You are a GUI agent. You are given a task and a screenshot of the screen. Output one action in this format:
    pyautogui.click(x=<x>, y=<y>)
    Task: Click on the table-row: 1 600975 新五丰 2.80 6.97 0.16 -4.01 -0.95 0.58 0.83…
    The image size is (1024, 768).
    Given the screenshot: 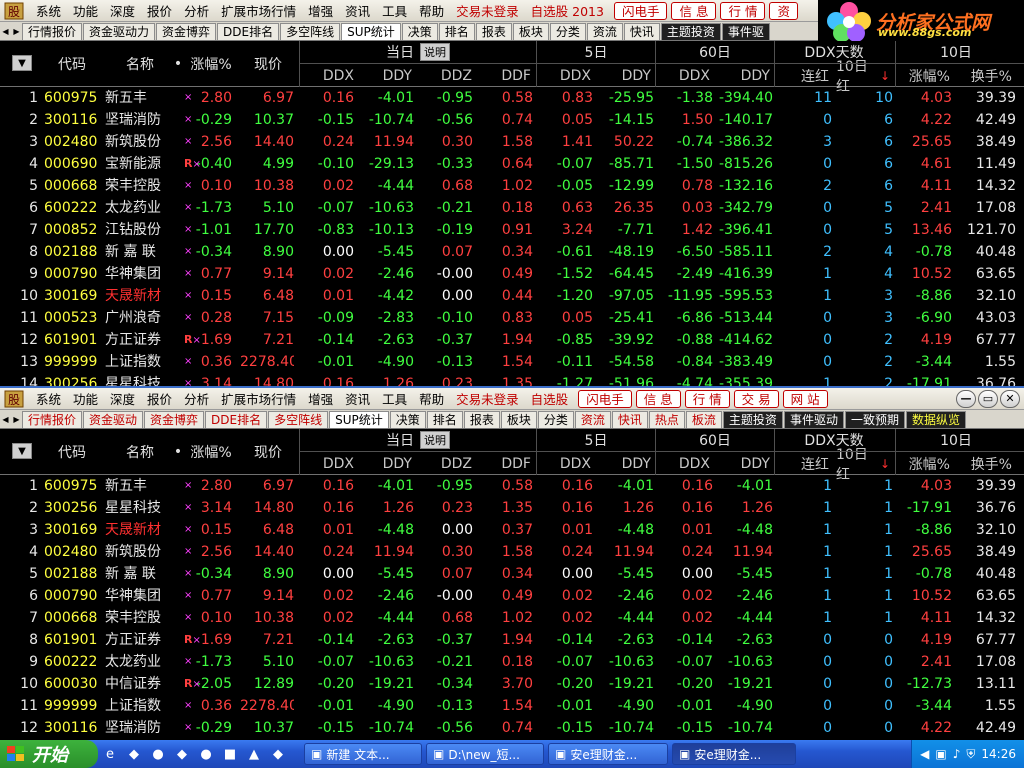 What is the action you would take?
    pyautogui.click(x=512, y=98)
    